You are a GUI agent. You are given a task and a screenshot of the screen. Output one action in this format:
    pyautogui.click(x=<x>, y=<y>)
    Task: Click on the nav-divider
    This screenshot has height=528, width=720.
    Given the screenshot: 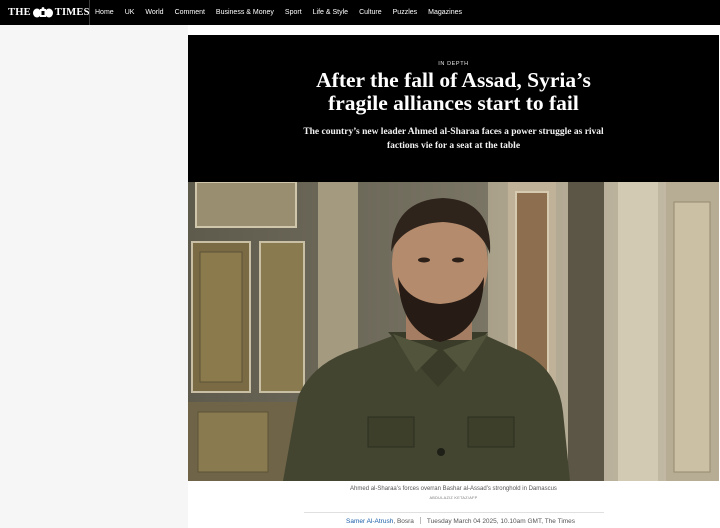 What is the action you would take?
    pyautogui.click(x=89, y=12)
    